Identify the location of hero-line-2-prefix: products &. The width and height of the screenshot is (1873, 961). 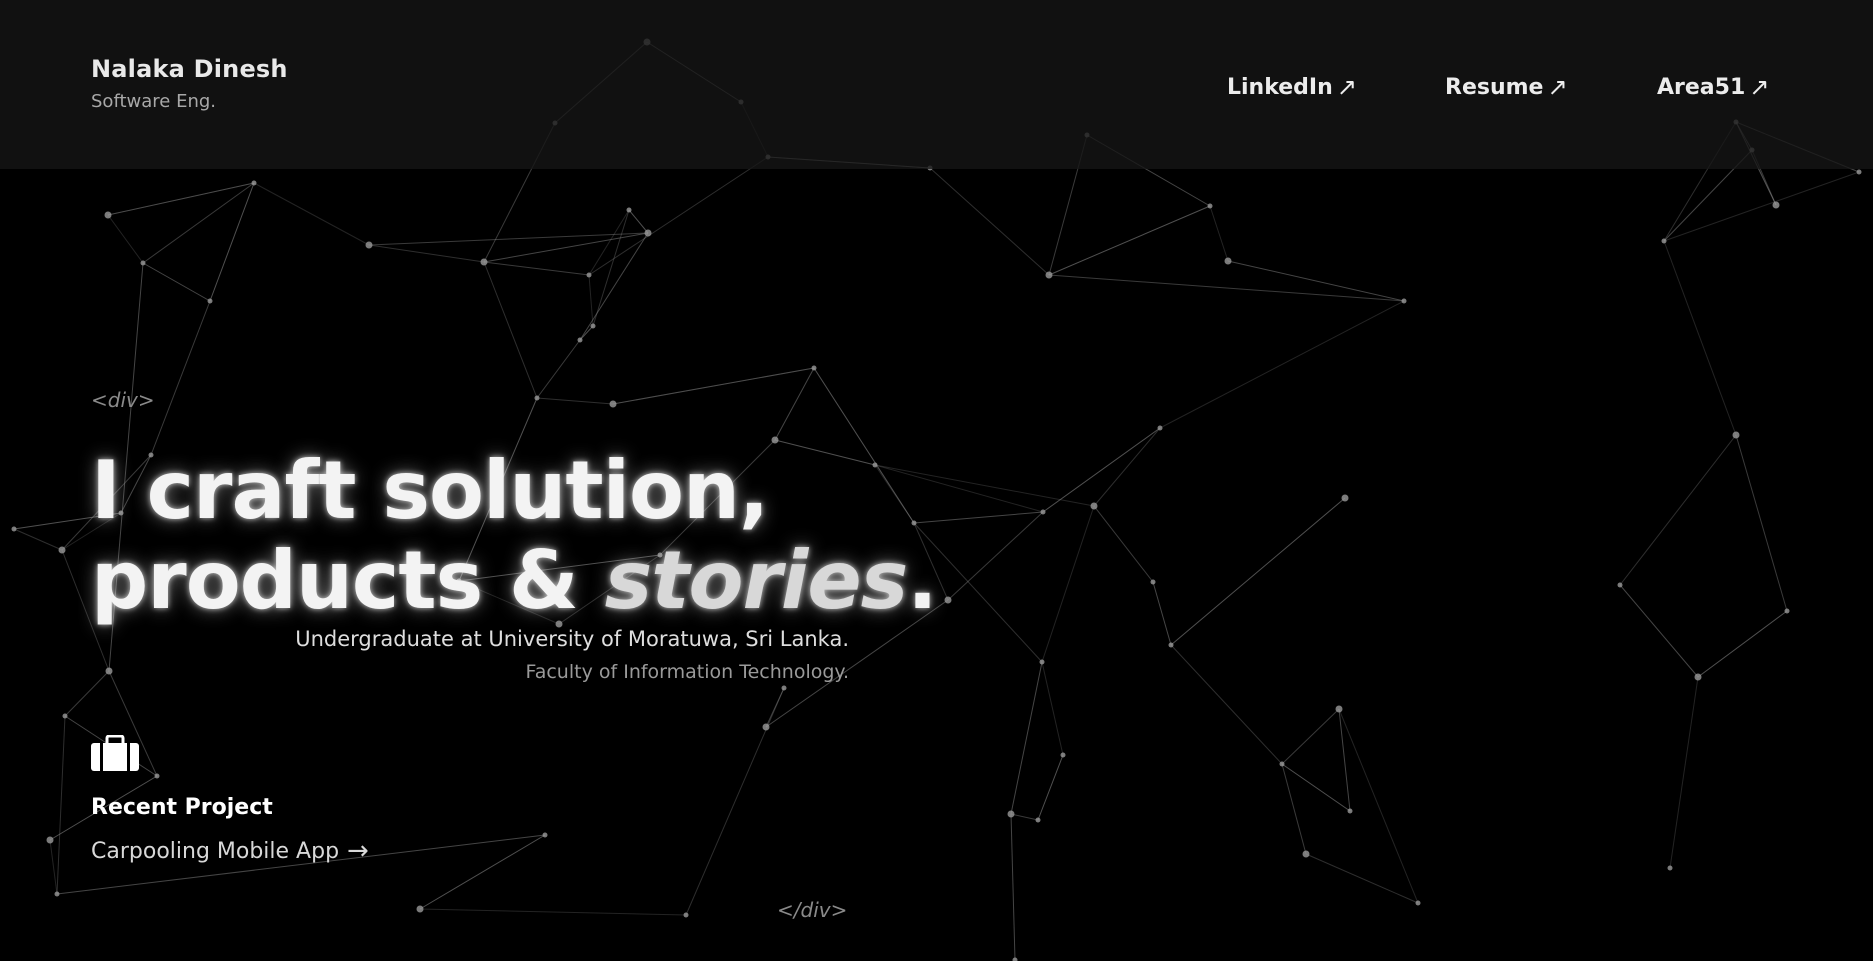
(348, 580).